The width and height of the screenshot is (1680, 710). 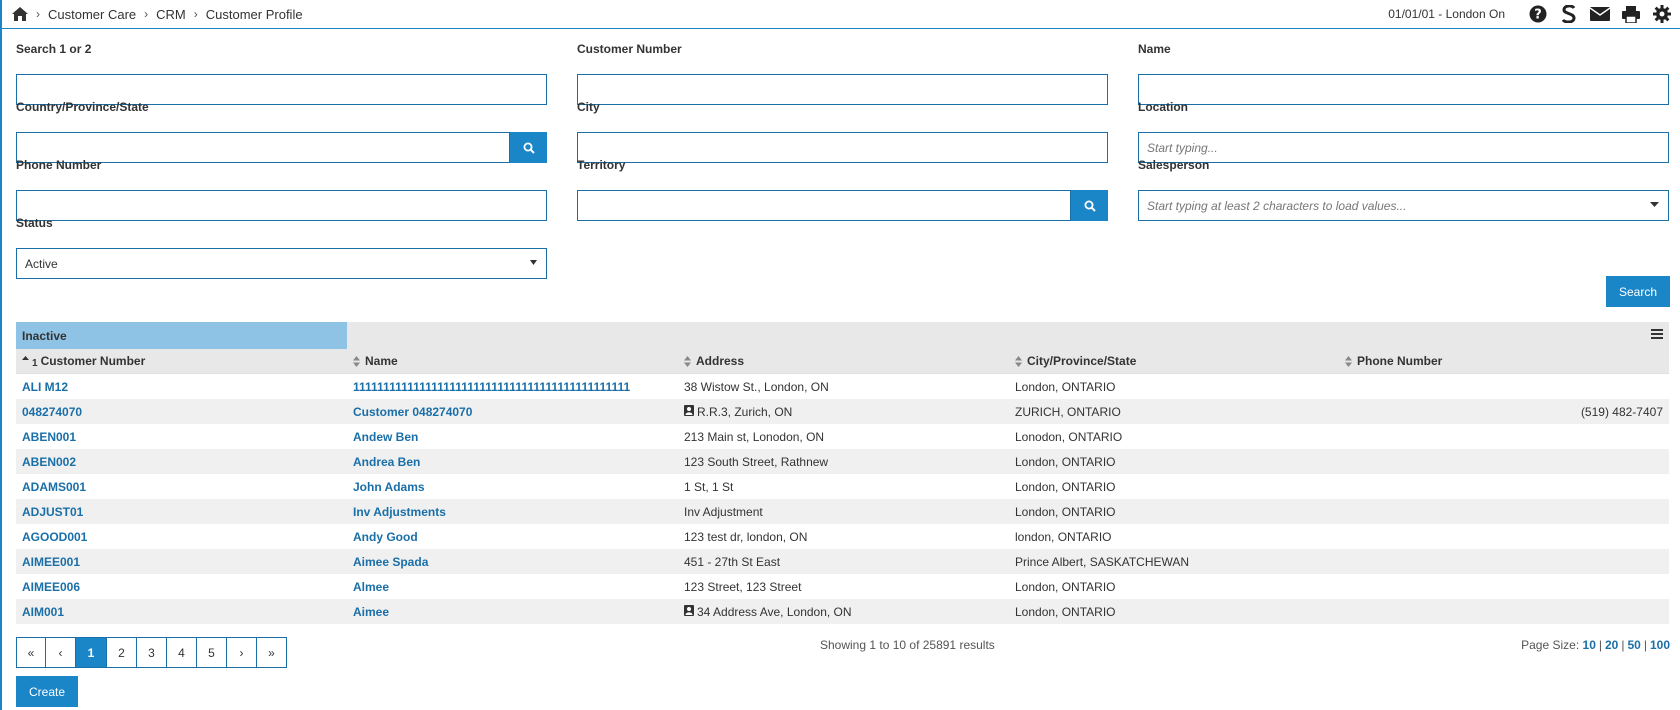 I want to click on page-size-selector: Page Size: 10 | 20 | 50 | 100, so click(x=1595, y=645).